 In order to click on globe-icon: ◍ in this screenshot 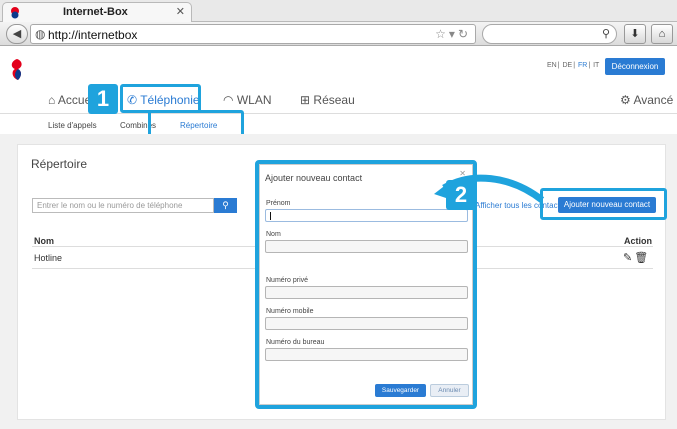, I will do `click(40, 34)`.